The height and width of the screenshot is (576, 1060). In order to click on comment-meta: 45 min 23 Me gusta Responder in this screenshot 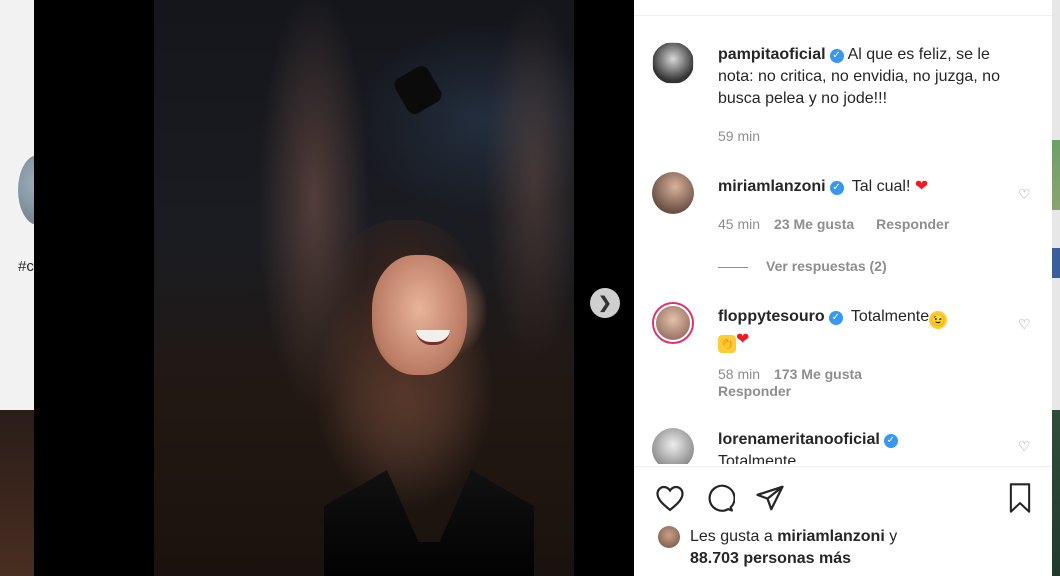, I will do `click(833, 224)`.